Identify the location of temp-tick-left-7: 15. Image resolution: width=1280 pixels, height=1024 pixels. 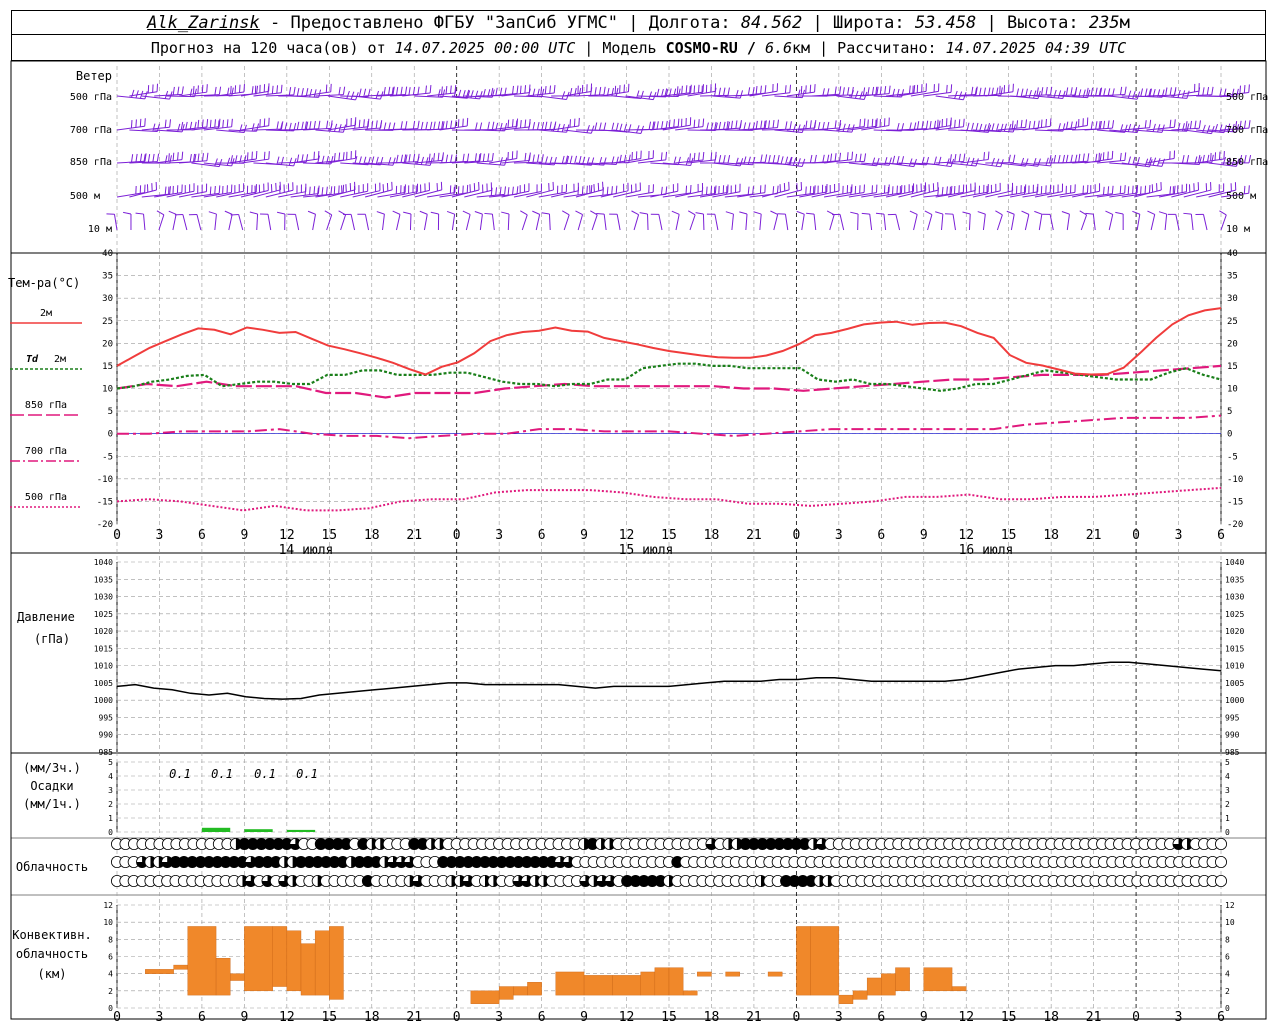
(107, 367).